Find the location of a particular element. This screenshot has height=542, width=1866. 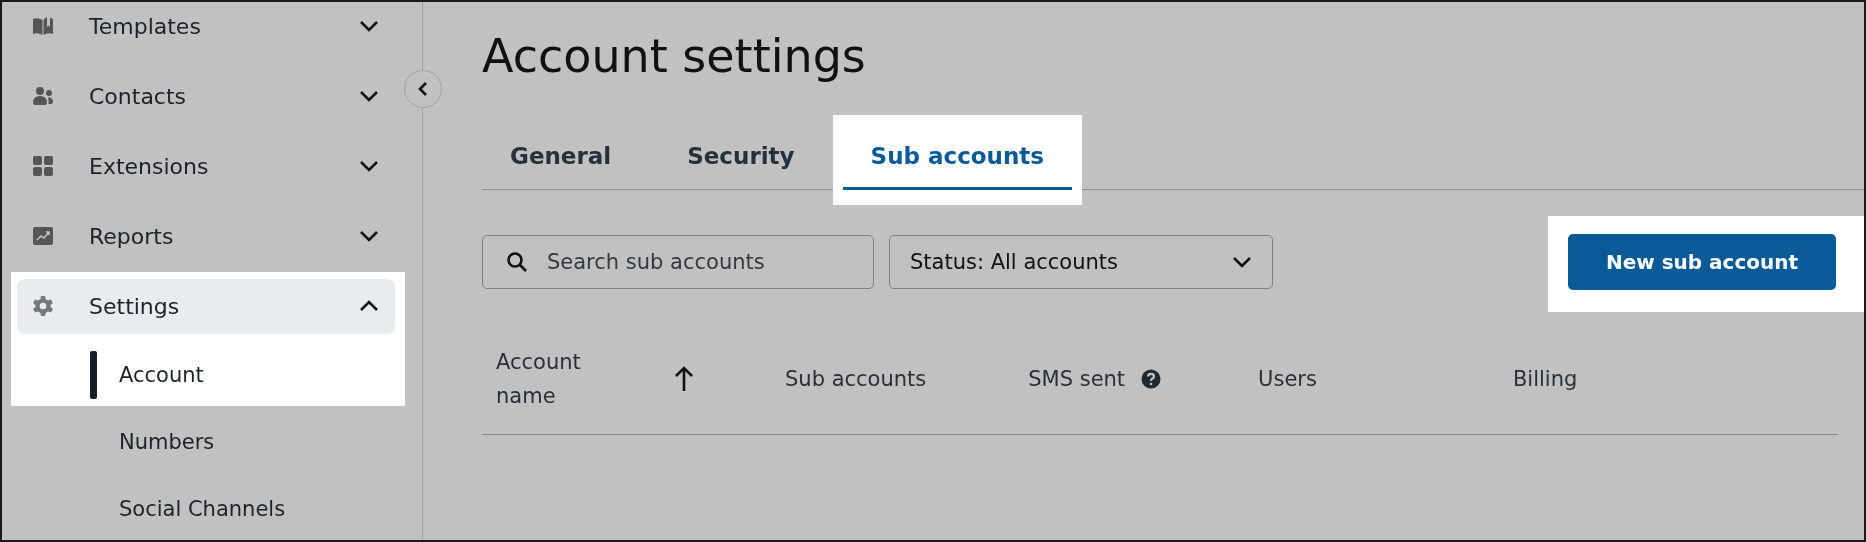

search-icon is located at coordinates (517, 262).